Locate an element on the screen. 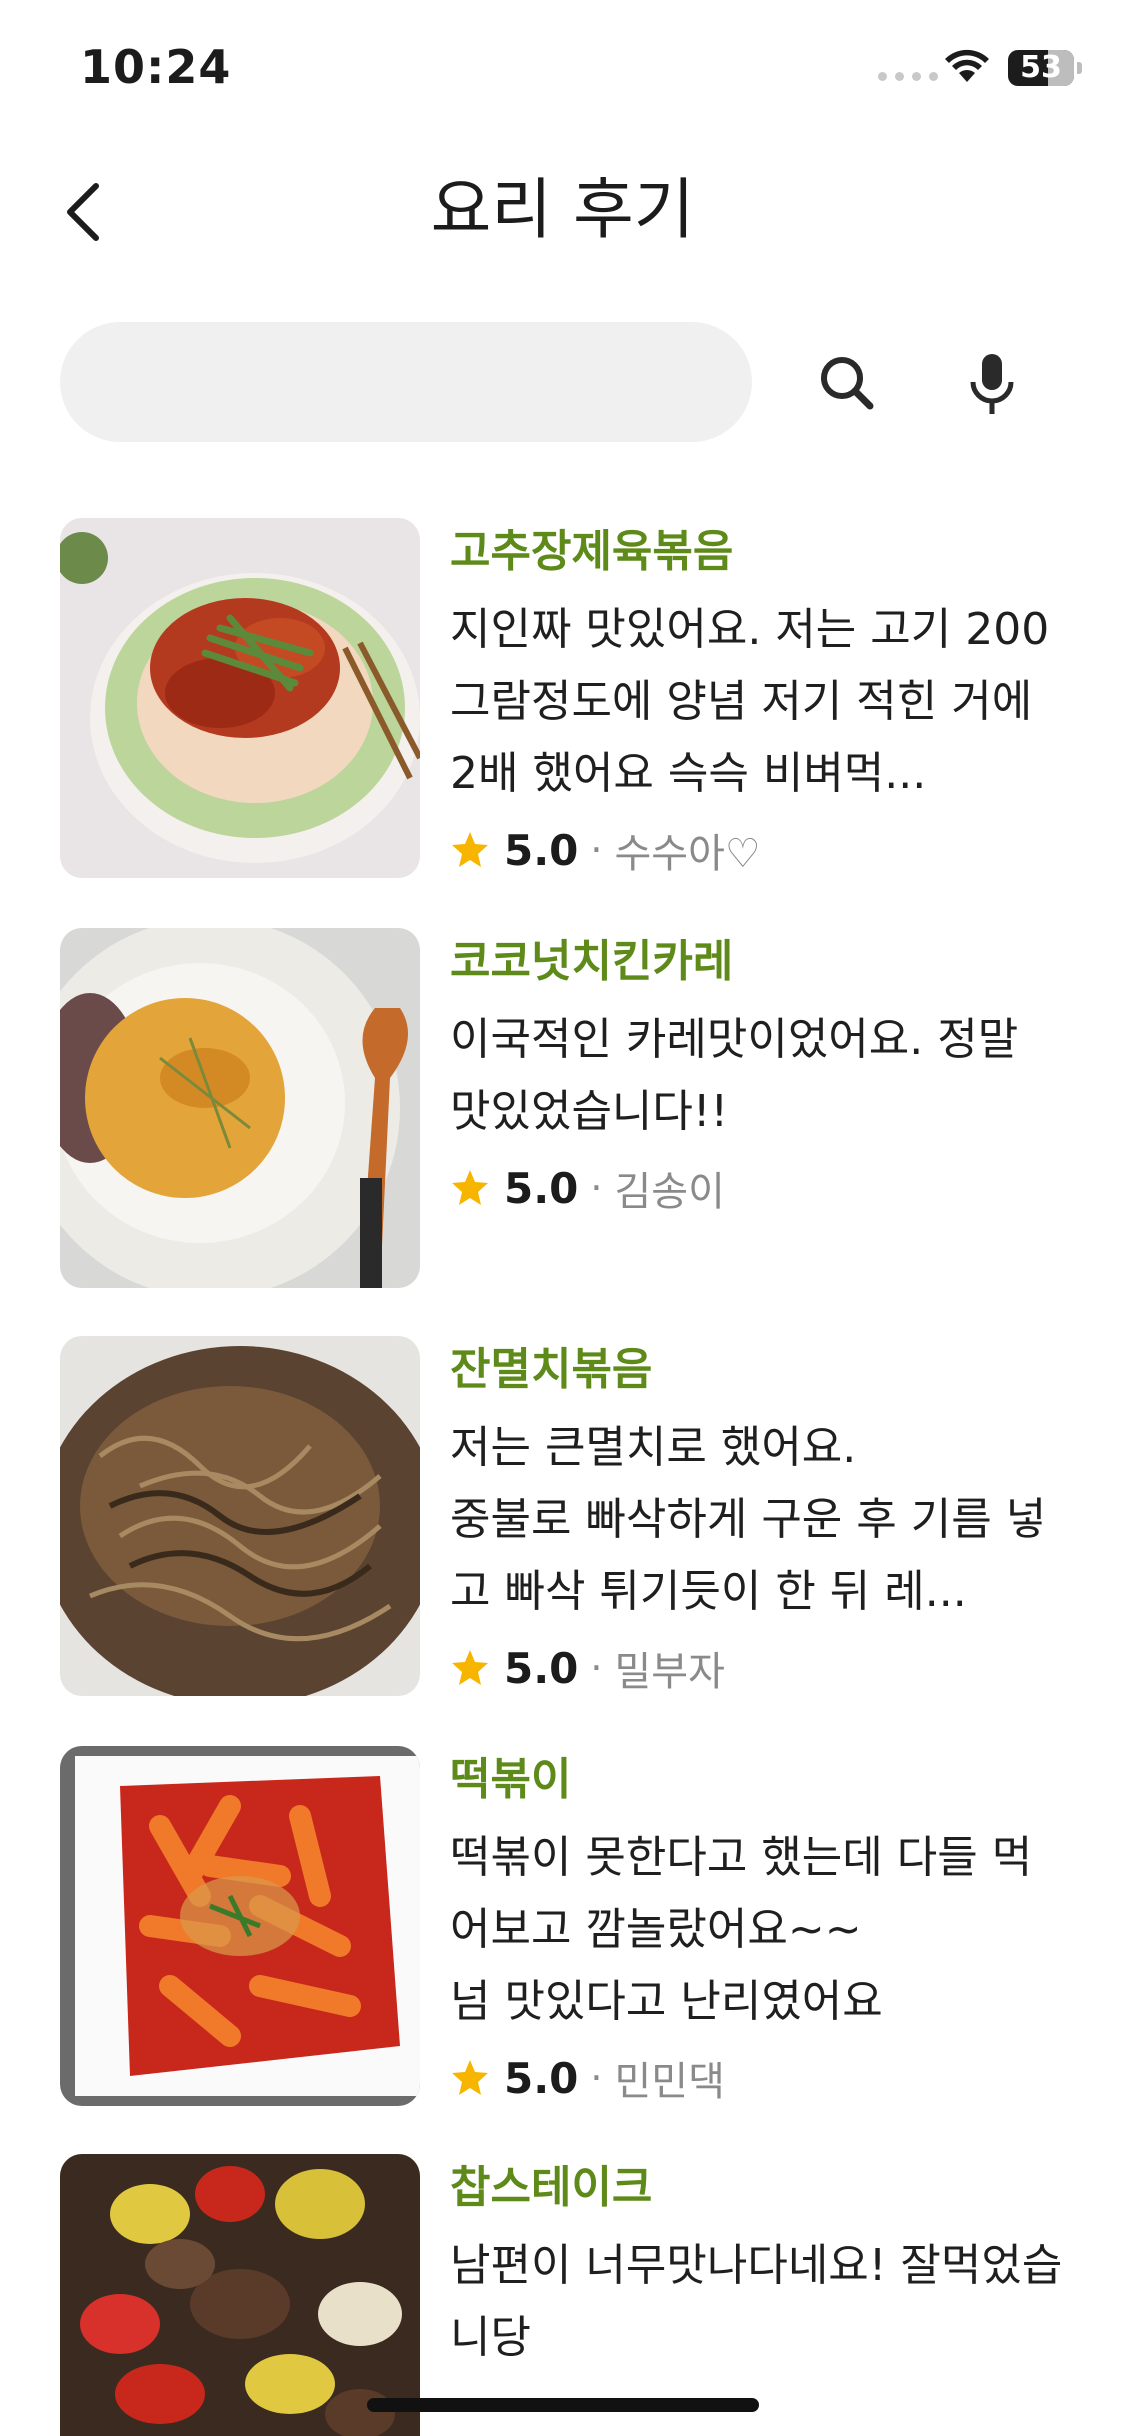  voice-search-button is located at coordinates (992, 384).